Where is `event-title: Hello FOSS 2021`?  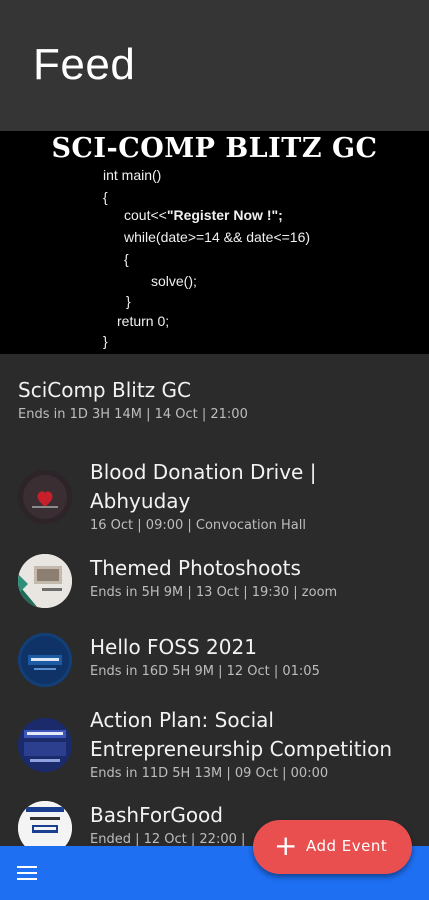 event-title: Hello FOSS 2021 is located at coordinates (173, 647).